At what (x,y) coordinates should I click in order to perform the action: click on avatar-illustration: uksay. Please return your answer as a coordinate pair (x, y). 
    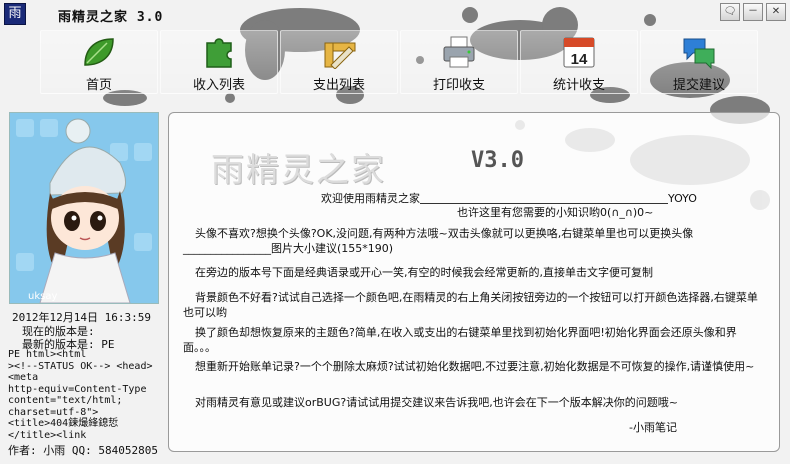
    Looking at the image, I should click on (84, 208).